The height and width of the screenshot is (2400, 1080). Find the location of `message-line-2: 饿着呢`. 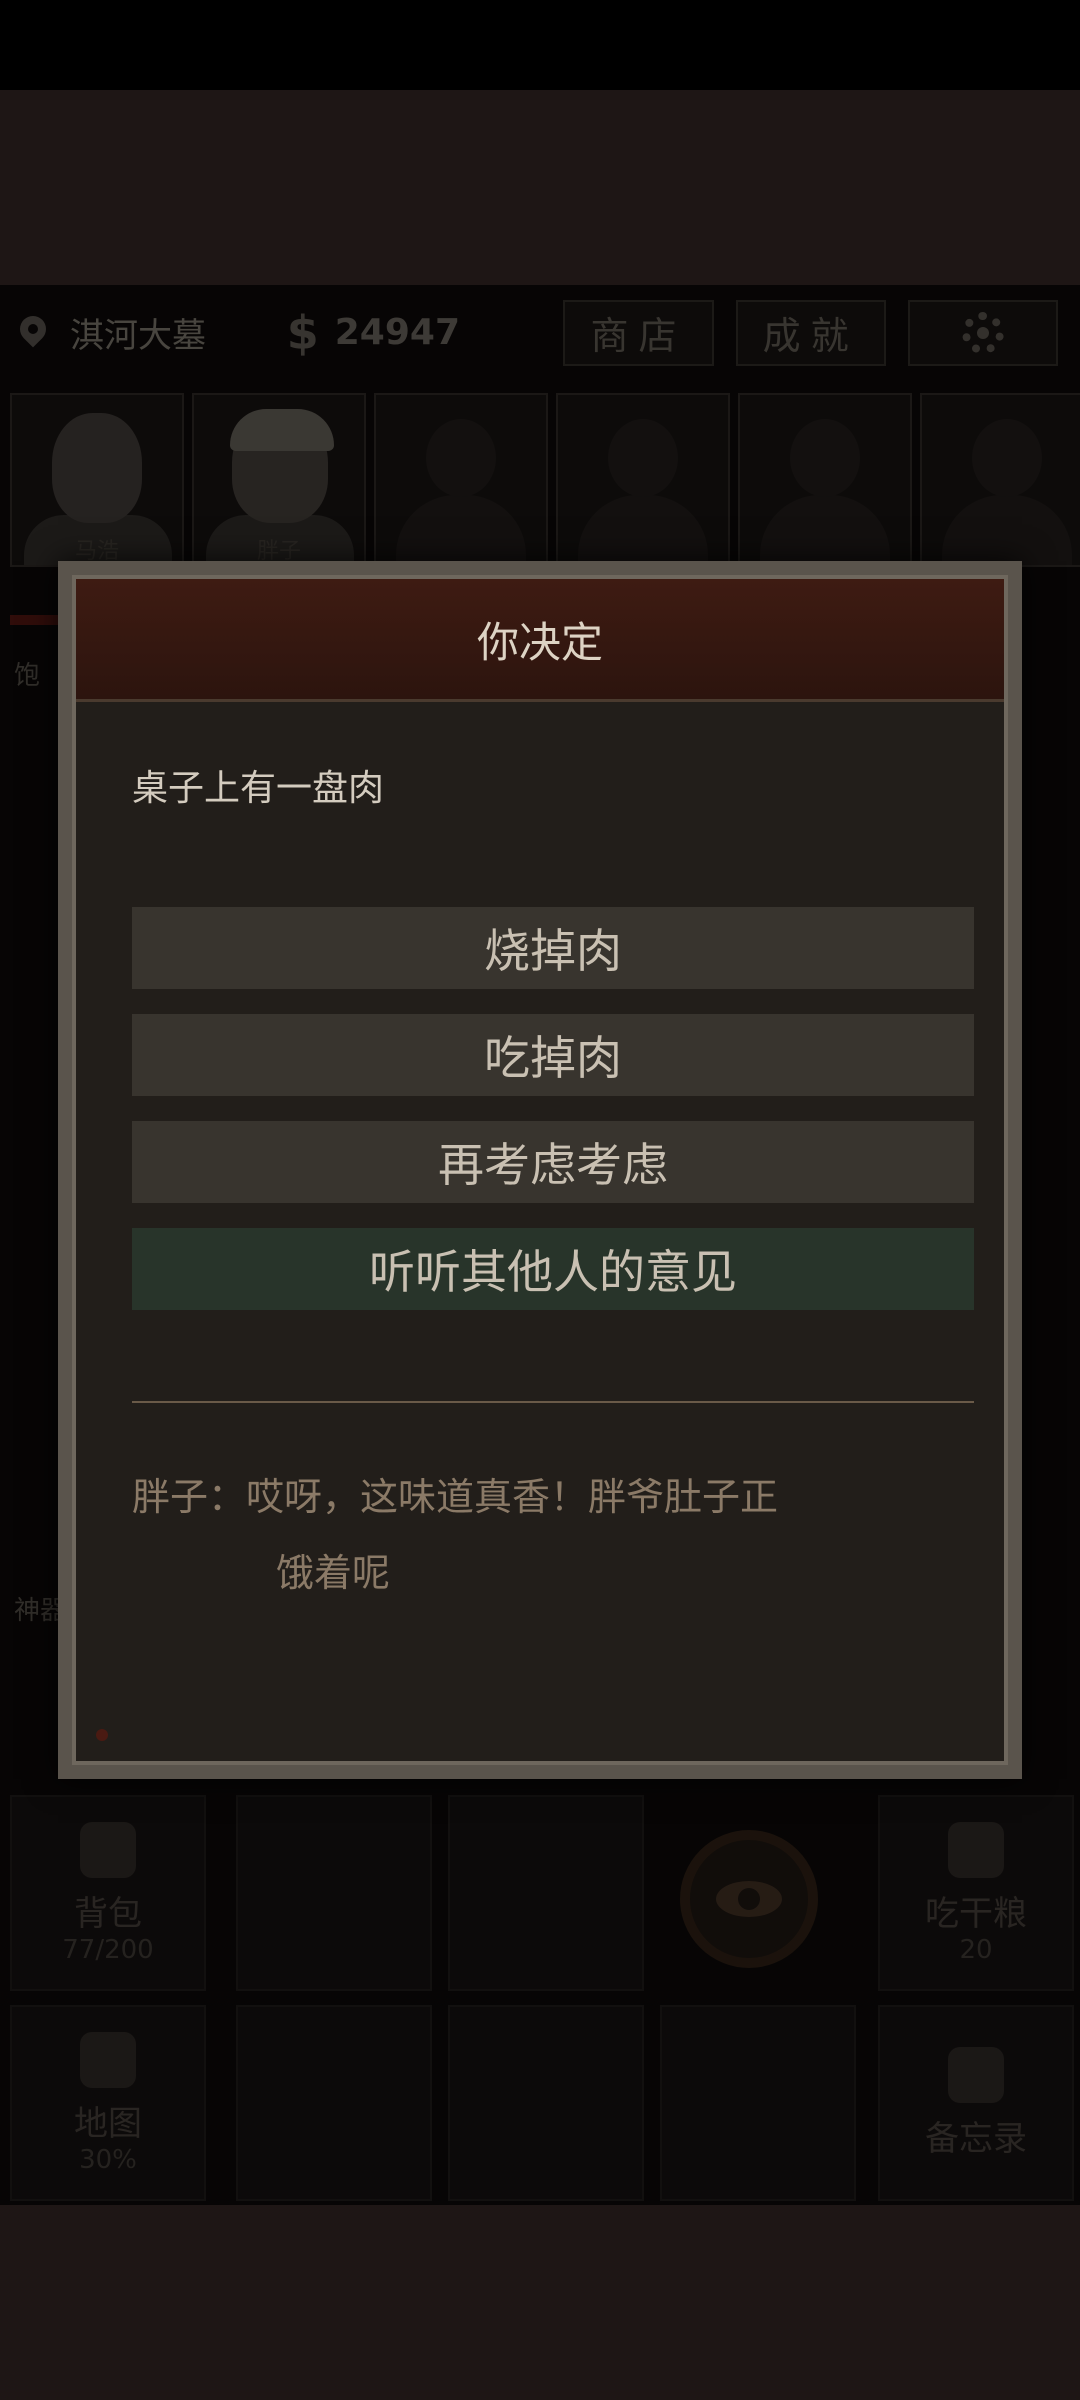

message-line-2: 饿着呢 is located at coordinates (333, 1573).